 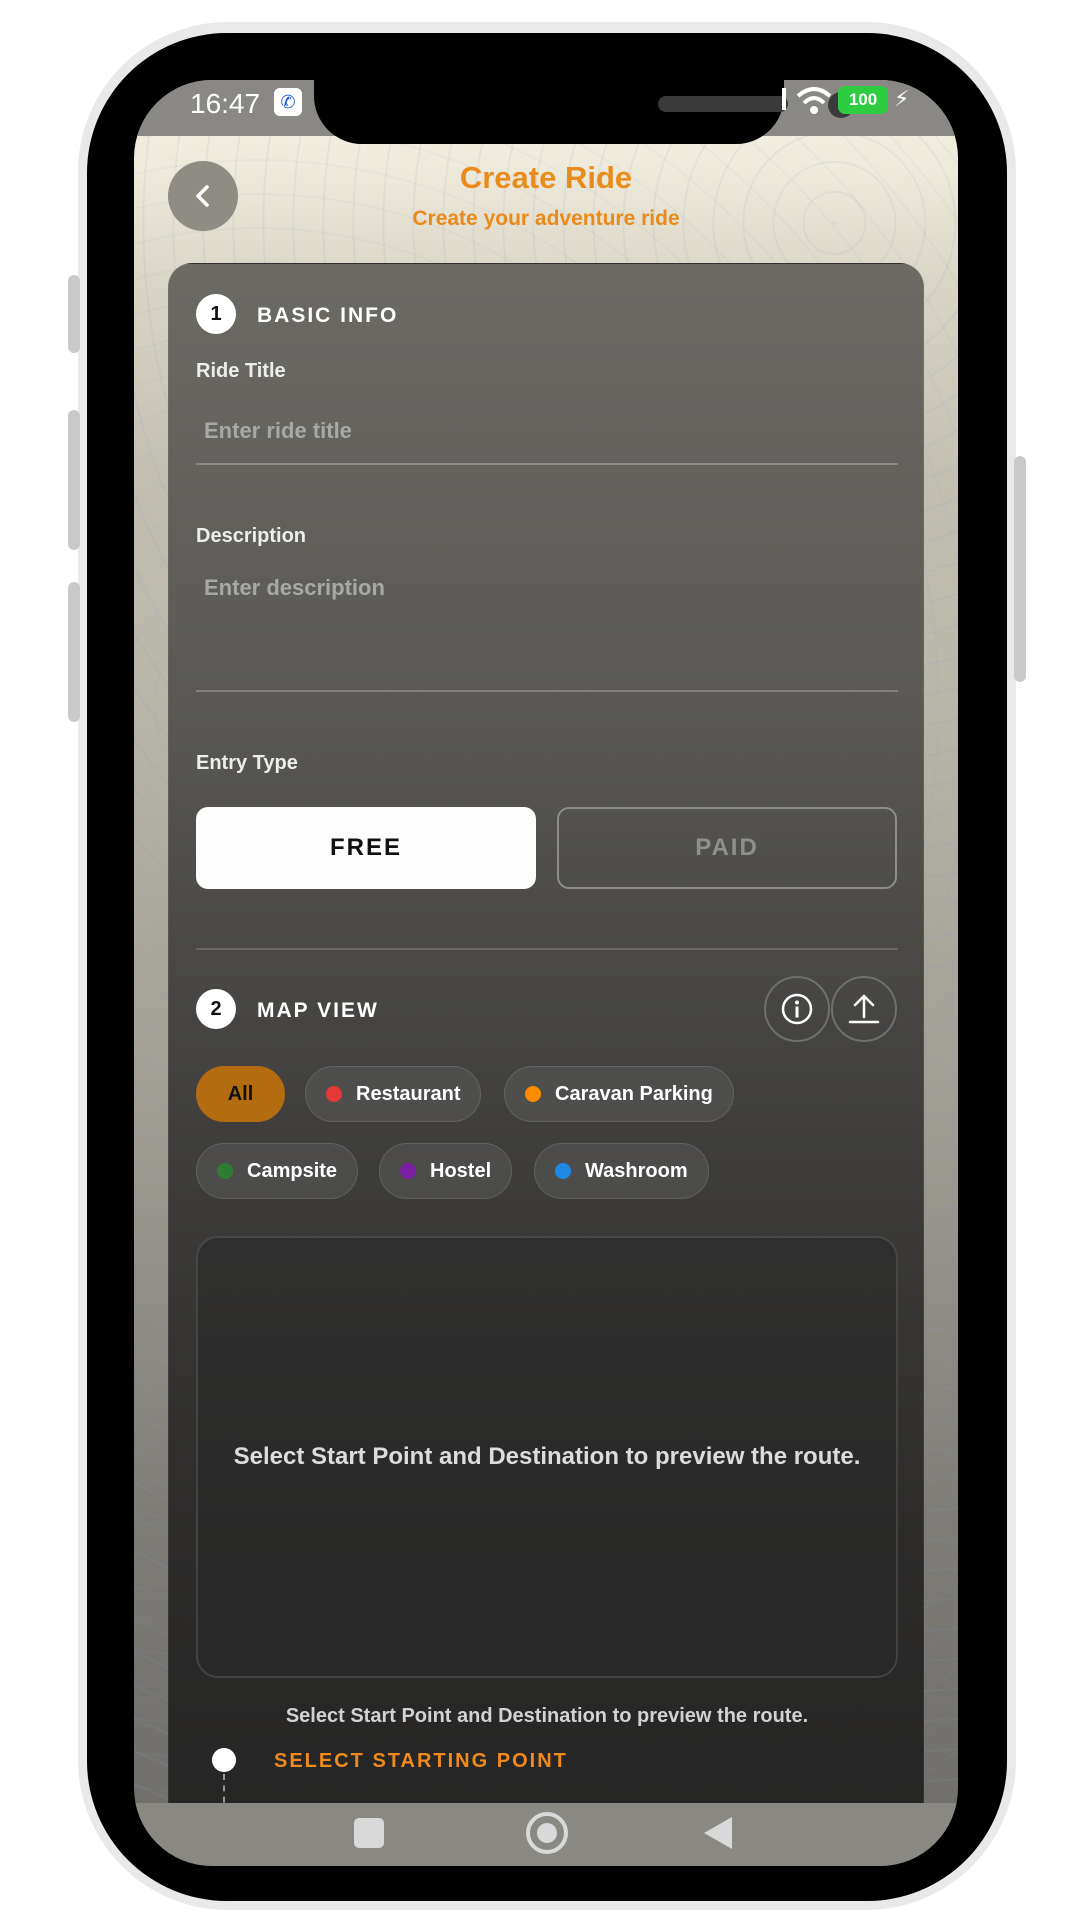 I want to click on battery-icon: 100, so click(x=863, y=100).